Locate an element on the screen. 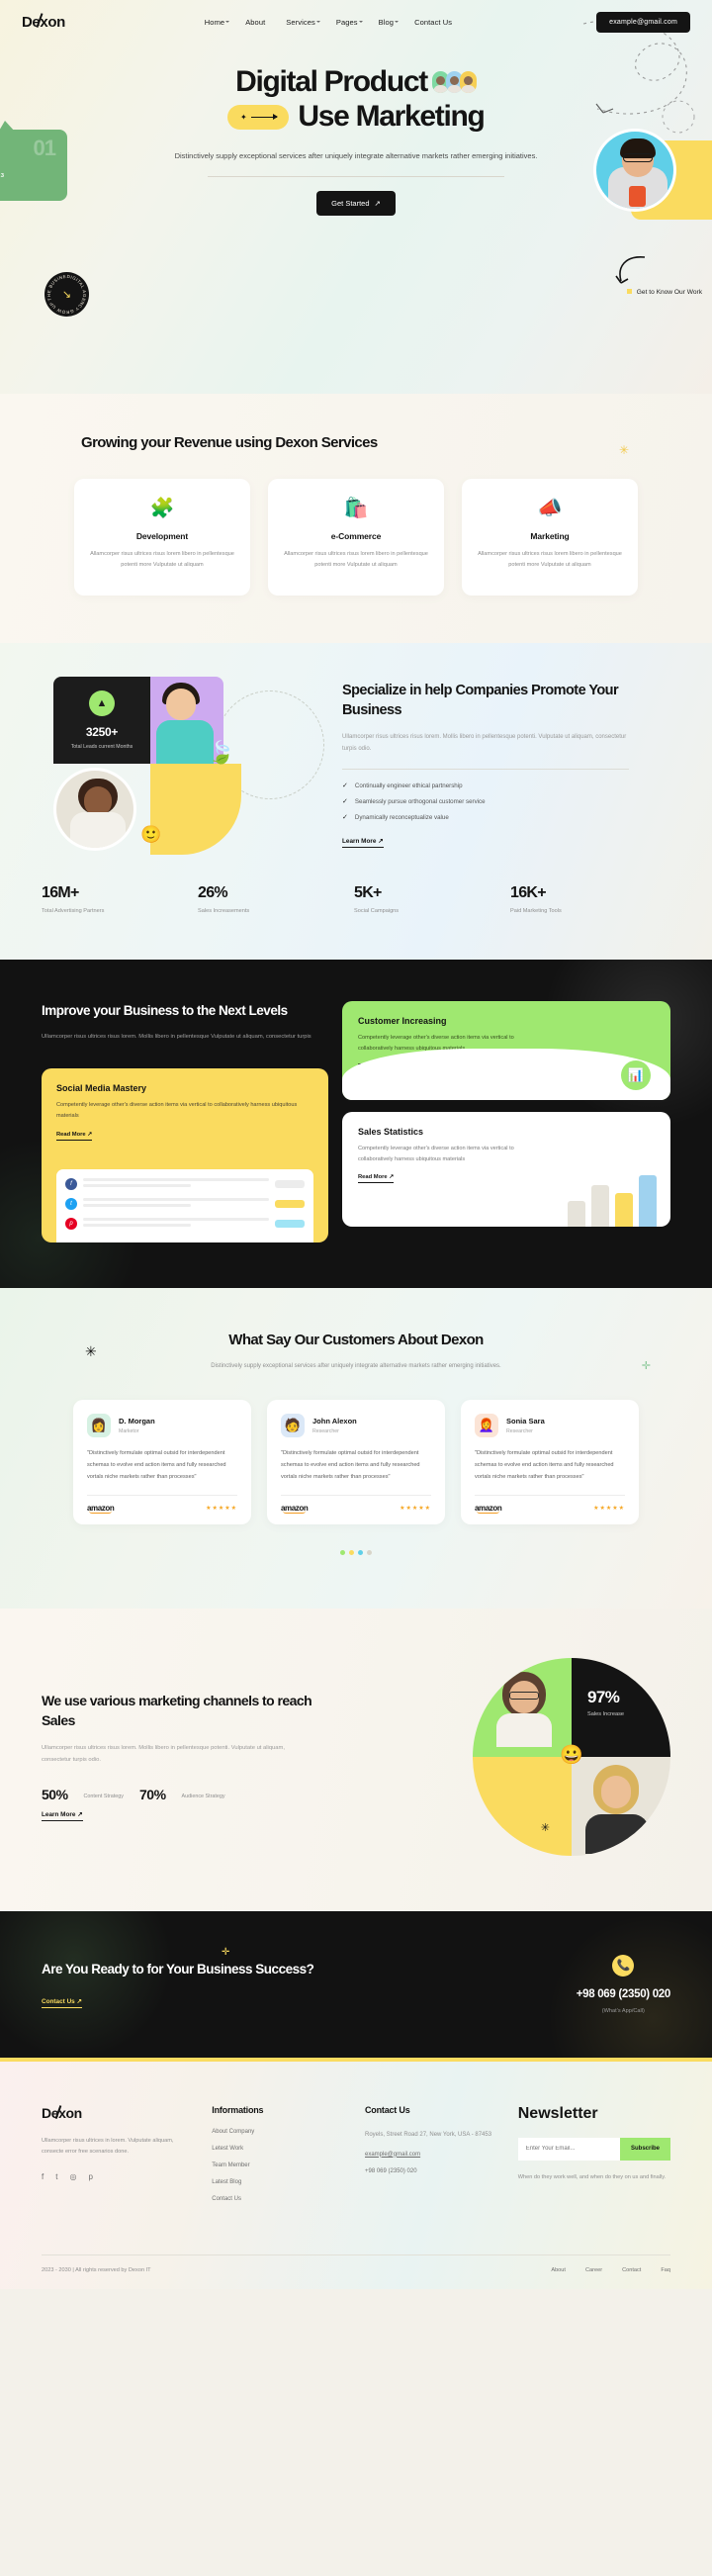 This screenshot has width=712, height=2576. footer-bottom-link: Contact is located at coordinates (631, 2270).